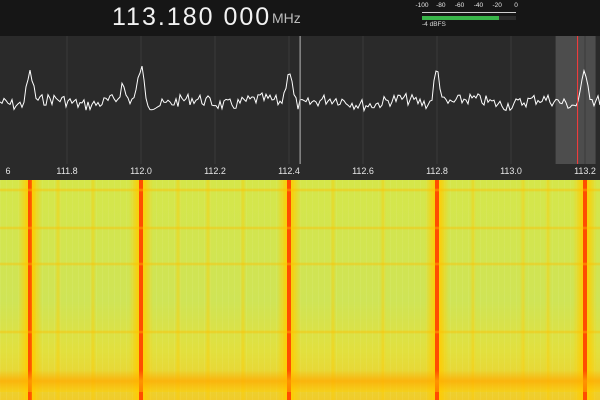  Describe the element at coordinates (511, 171) in the screenshot. I see `axis-tick-label: 113.0` at that location.